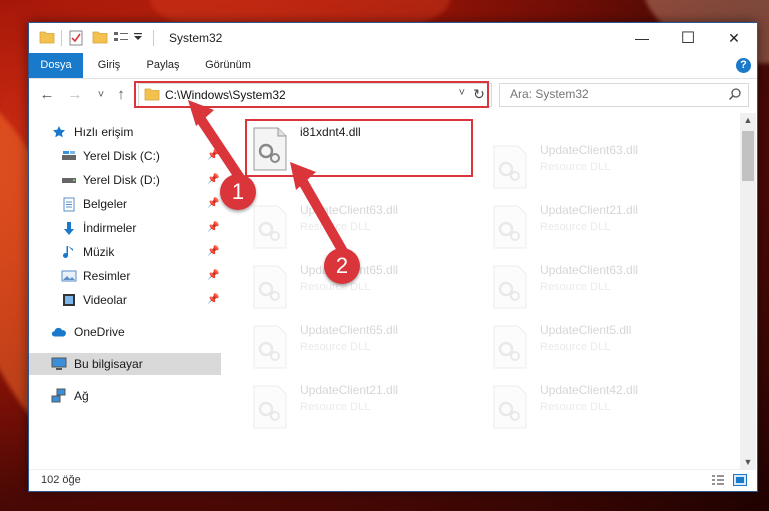  What do you see at coordinates (605, 94) in the screenshot?
I see `search-input` at bounding box center [605, 94].